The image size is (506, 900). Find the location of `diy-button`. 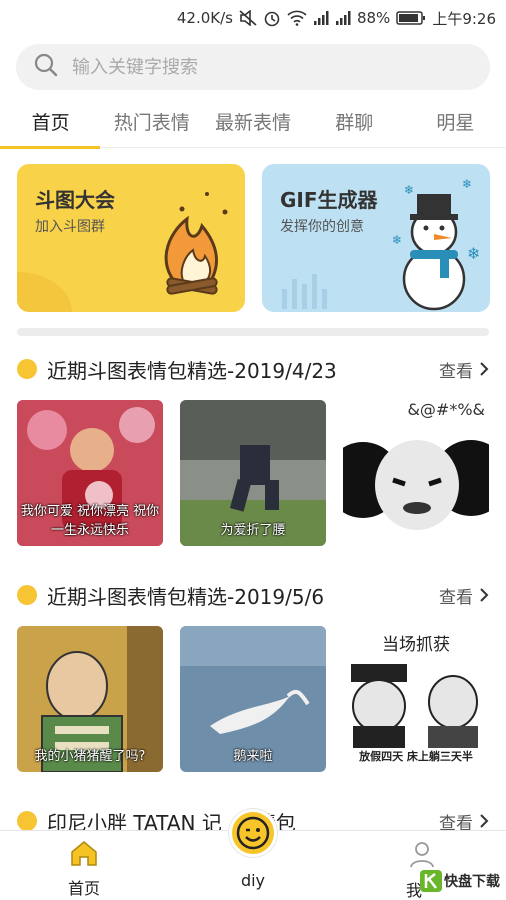

diy-button is located at coordinates (253, 833).